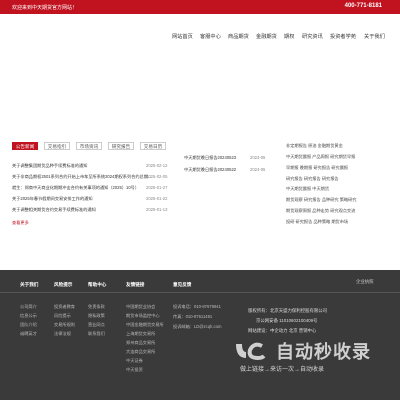  I want to click on footer-link: 公司简介, so click(28, 307).